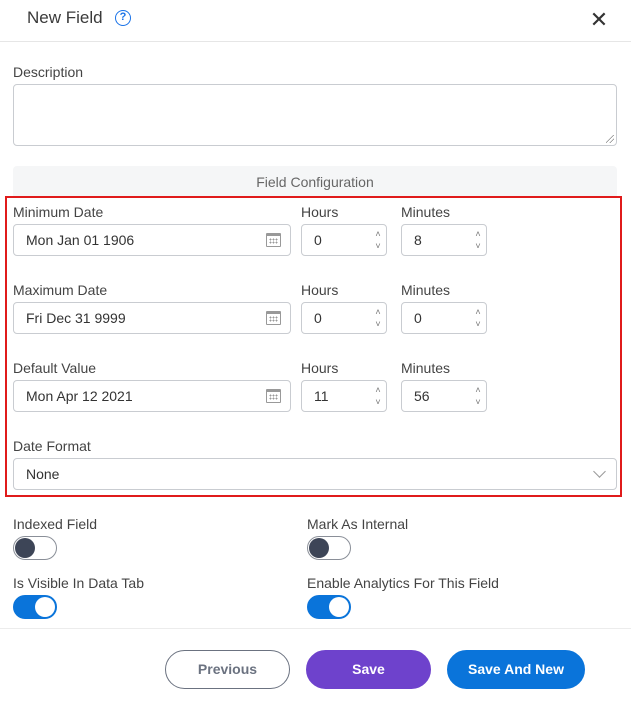 The height and width of the screenshot is (704, 631). What do you see at coordinates (318, 240) in the screenshot?
I see `minimum-hours-value: 0` at bounding box center [318, 240].